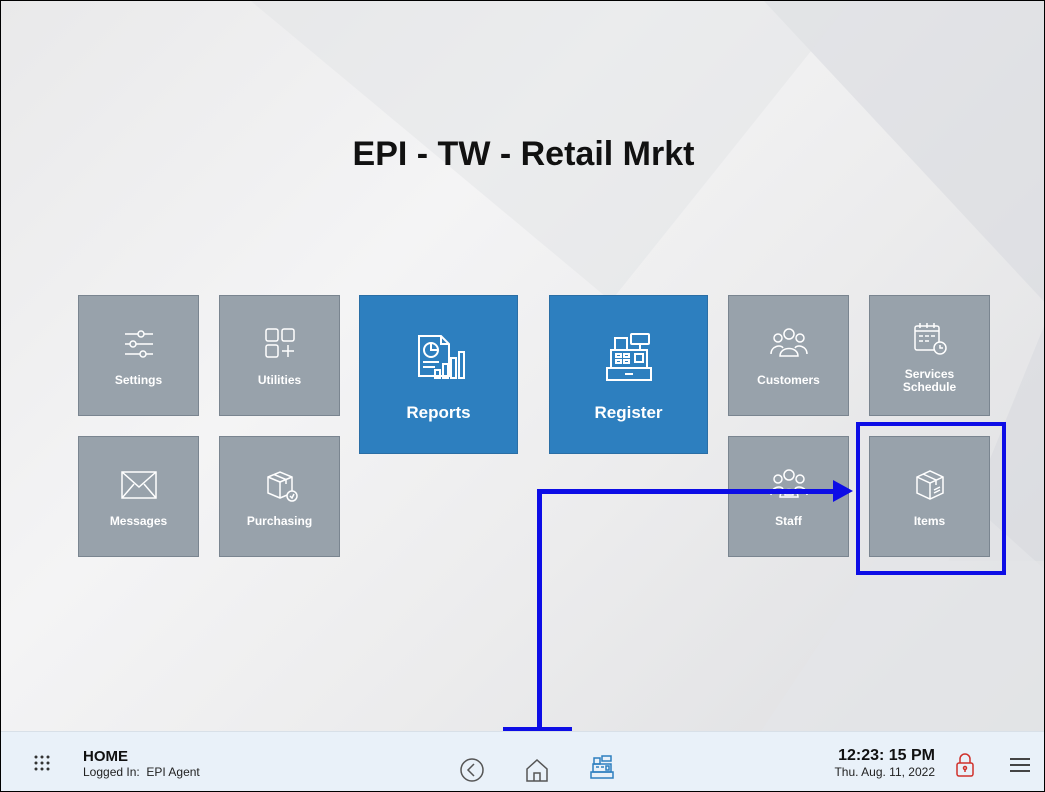 The height and width of the screenshot is (792, 1045). I want to click on purchasing-label: Purchasing, so click(279, 521).